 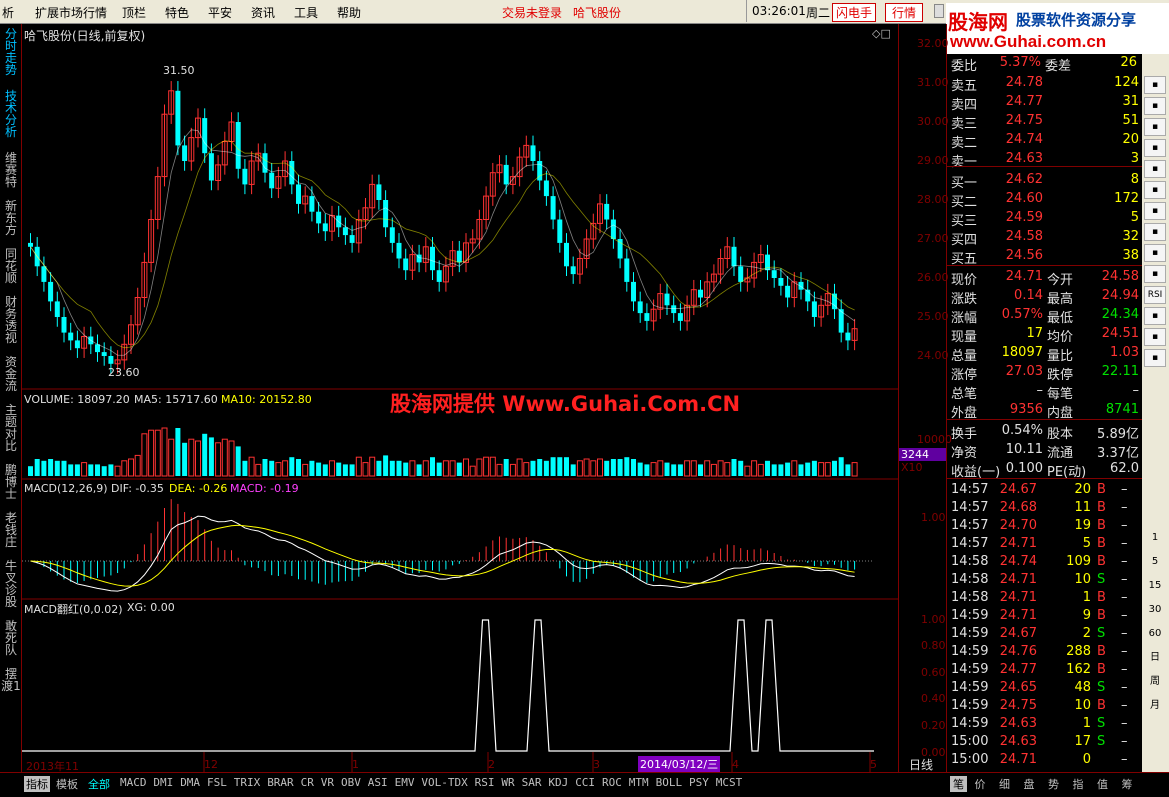 I want to click on menu-scroll-icon, so click(x=939, y=11).